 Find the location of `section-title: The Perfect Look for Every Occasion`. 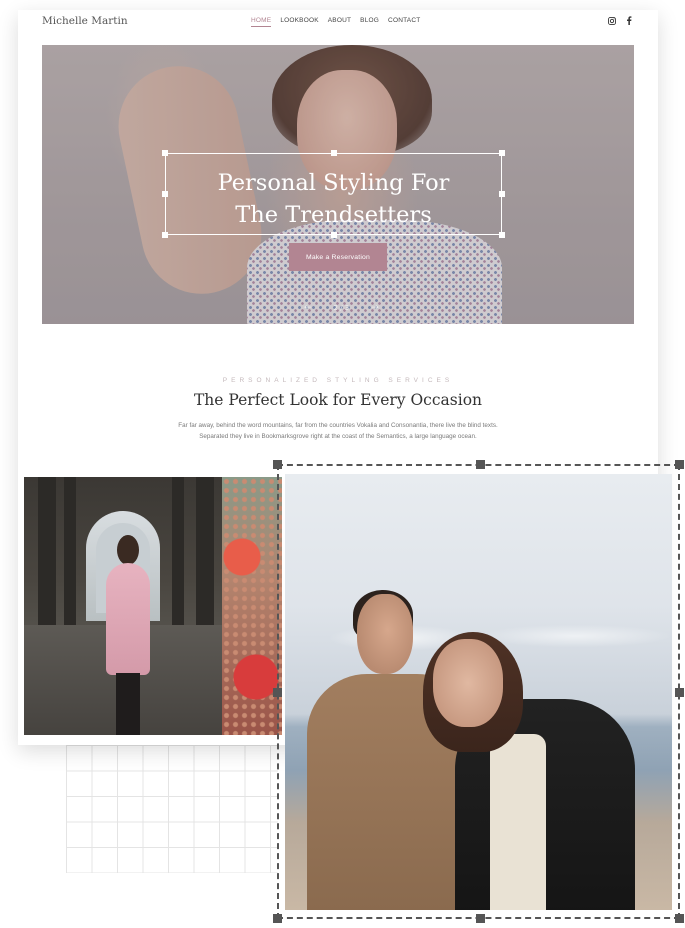

section-title: The Perfect Look for Every Occasion is located at coordinates (338, 400).